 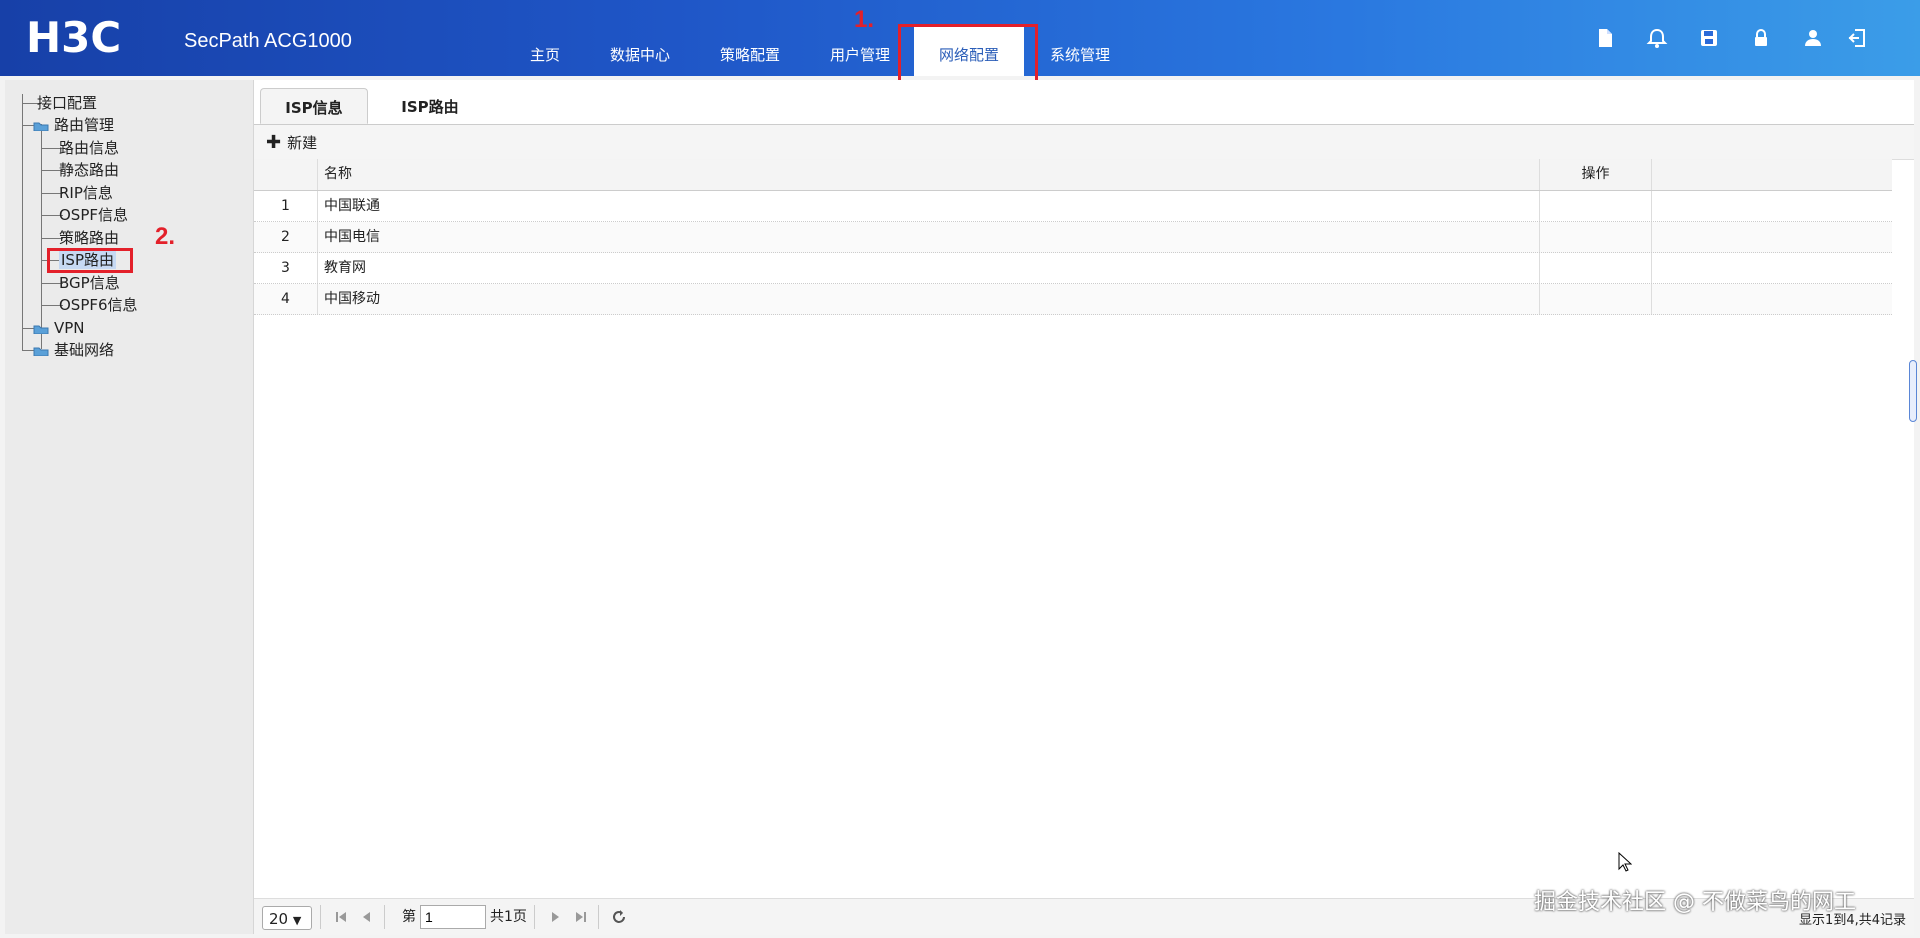 What do you see at coordinates (1080, 50) in the screenshot?
I see `nav-system-management: 系统管理` at bounding box center [1080, 50].